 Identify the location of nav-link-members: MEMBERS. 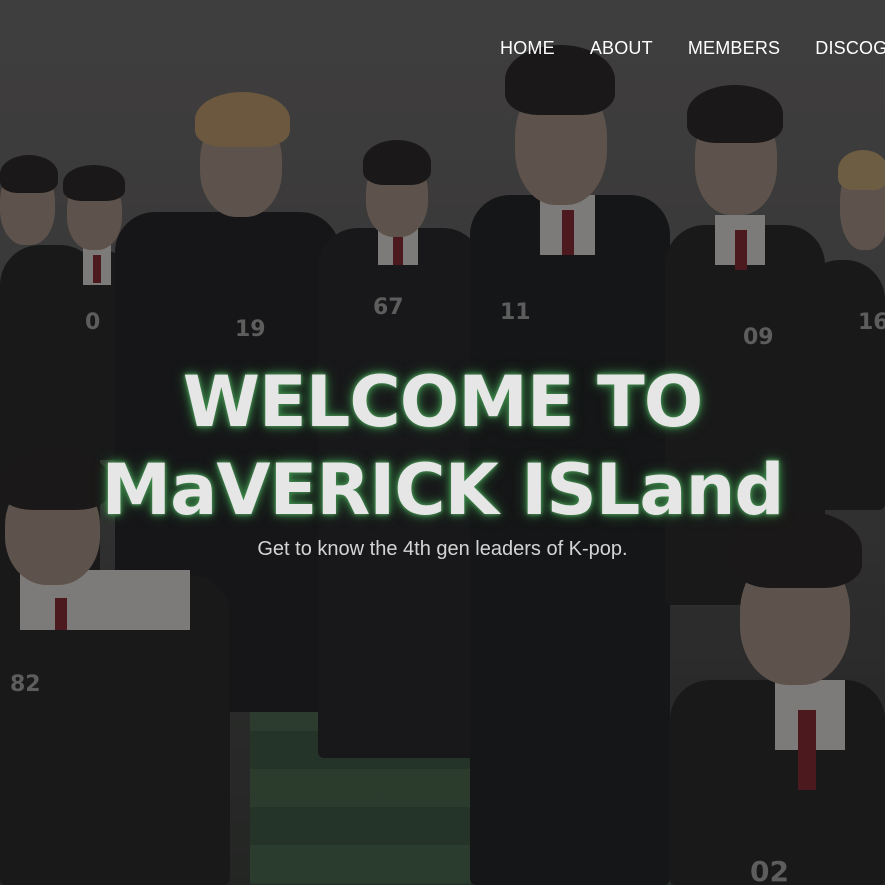
(734, 48).